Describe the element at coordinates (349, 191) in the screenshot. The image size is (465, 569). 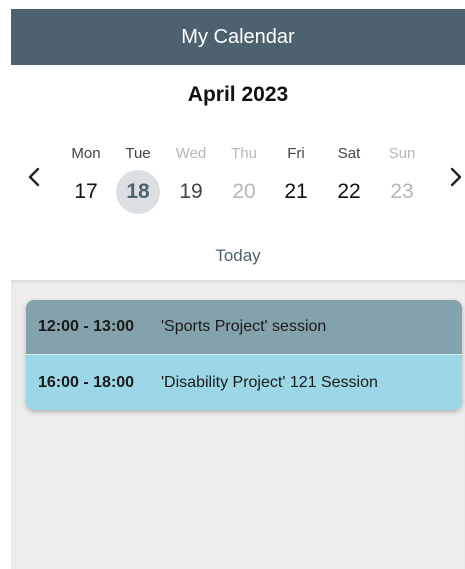
I see `day-number: 22` at that location.